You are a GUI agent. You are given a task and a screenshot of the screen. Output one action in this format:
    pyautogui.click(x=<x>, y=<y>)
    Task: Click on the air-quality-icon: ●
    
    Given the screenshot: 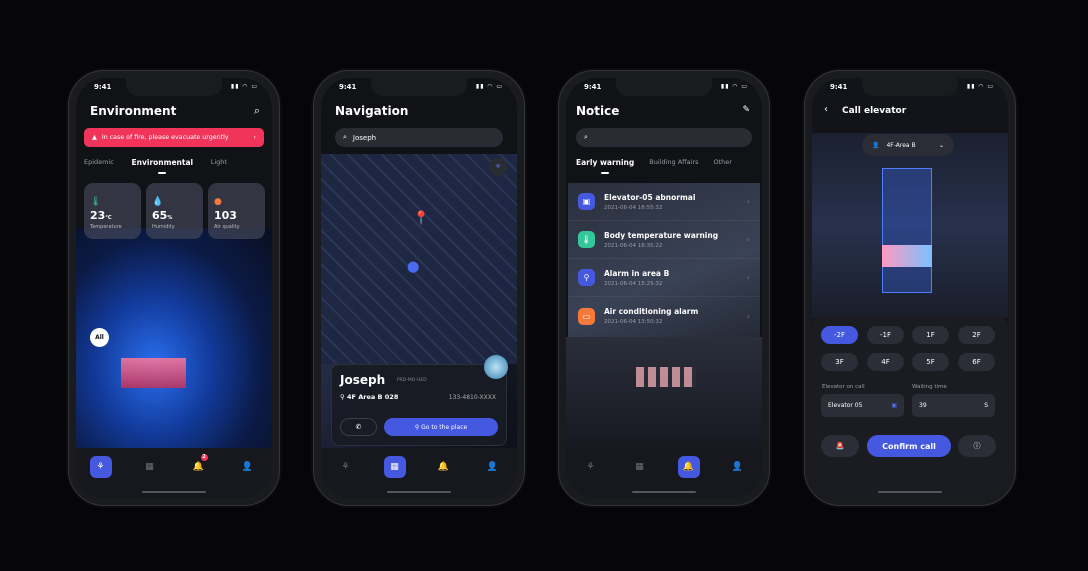 What is the action you would take?
    pyautogui.click(x=218, y=202)
    